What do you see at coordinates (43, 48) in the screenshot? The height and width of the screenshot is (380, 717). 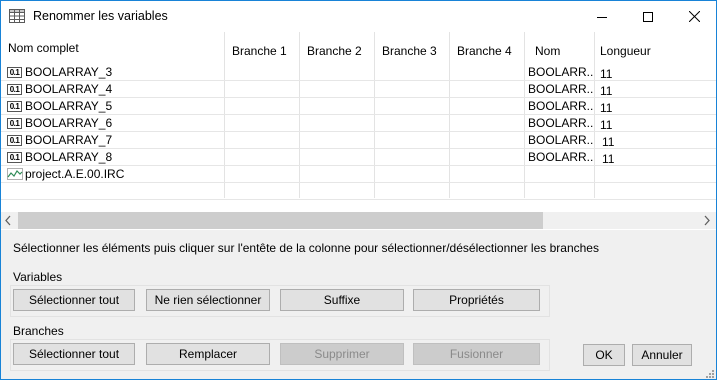 I see `column-header-label: Nom complet` at bounding box center [43, 48].